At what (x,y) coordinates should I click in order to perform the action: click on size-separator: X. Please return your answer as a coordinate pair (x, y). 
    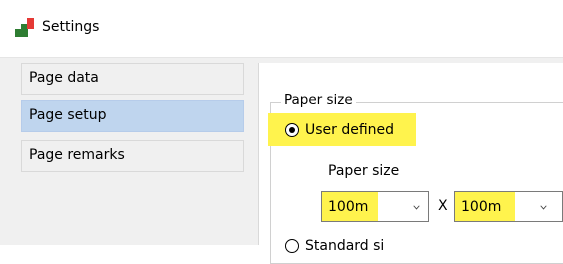
    Looking at the image, I should click on (443, 206).